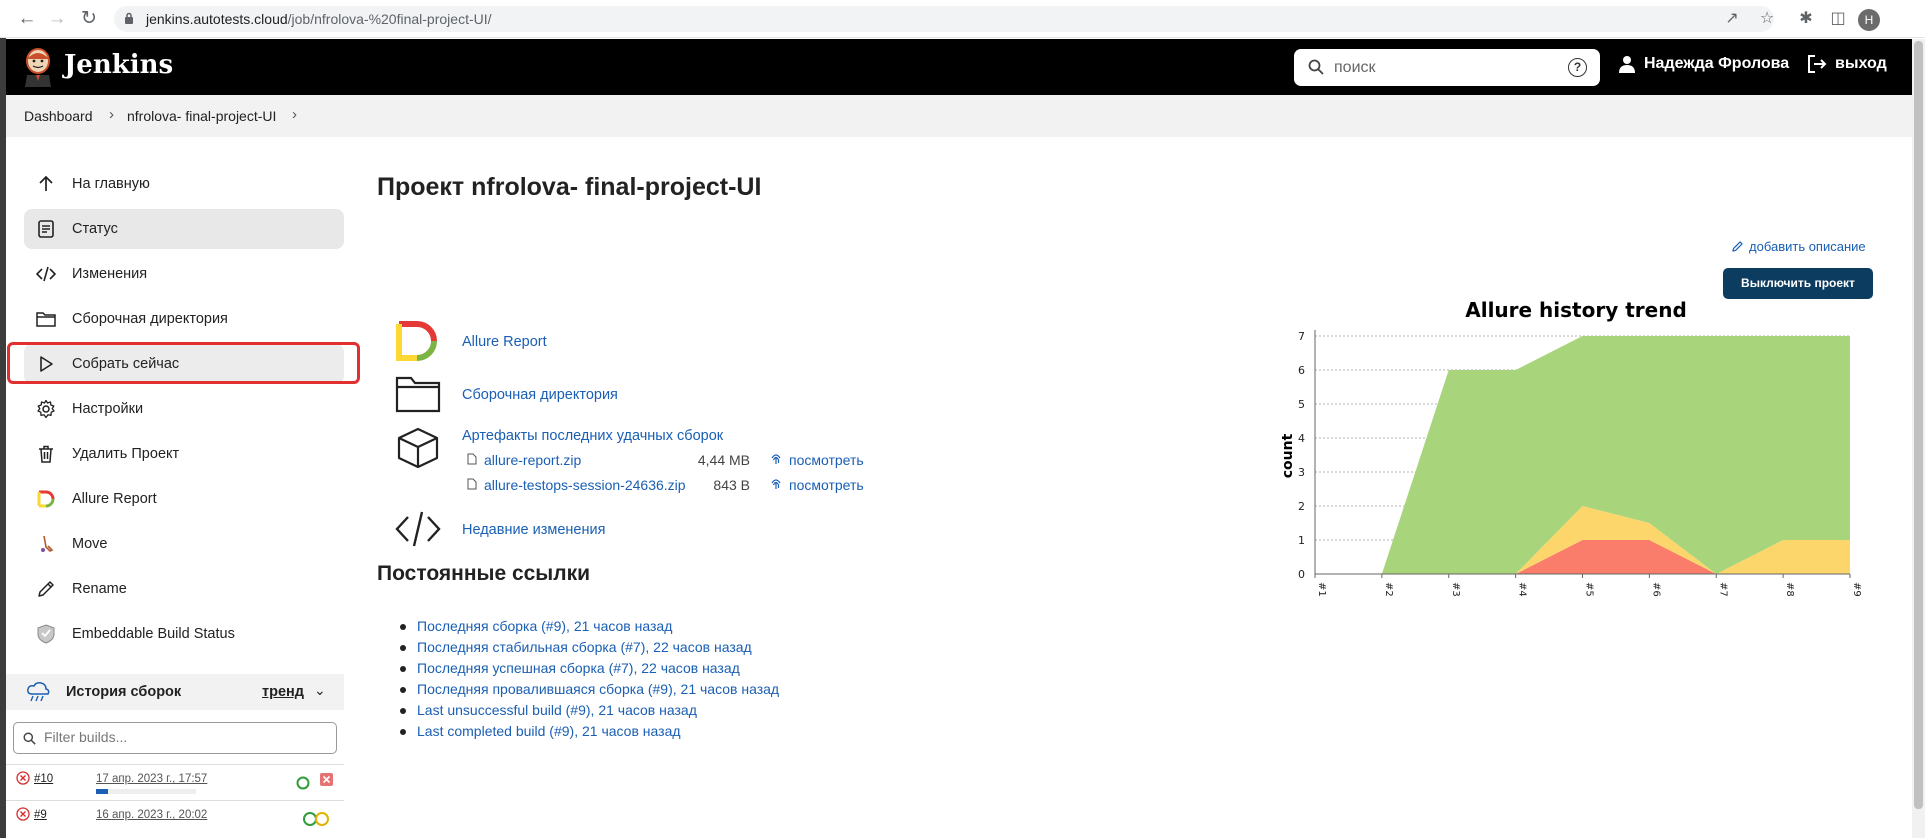 The image size is (1925, 838). I want to click on permalink-link: Последняя сборка (#9), 21 часов назад, so click(544, 626).